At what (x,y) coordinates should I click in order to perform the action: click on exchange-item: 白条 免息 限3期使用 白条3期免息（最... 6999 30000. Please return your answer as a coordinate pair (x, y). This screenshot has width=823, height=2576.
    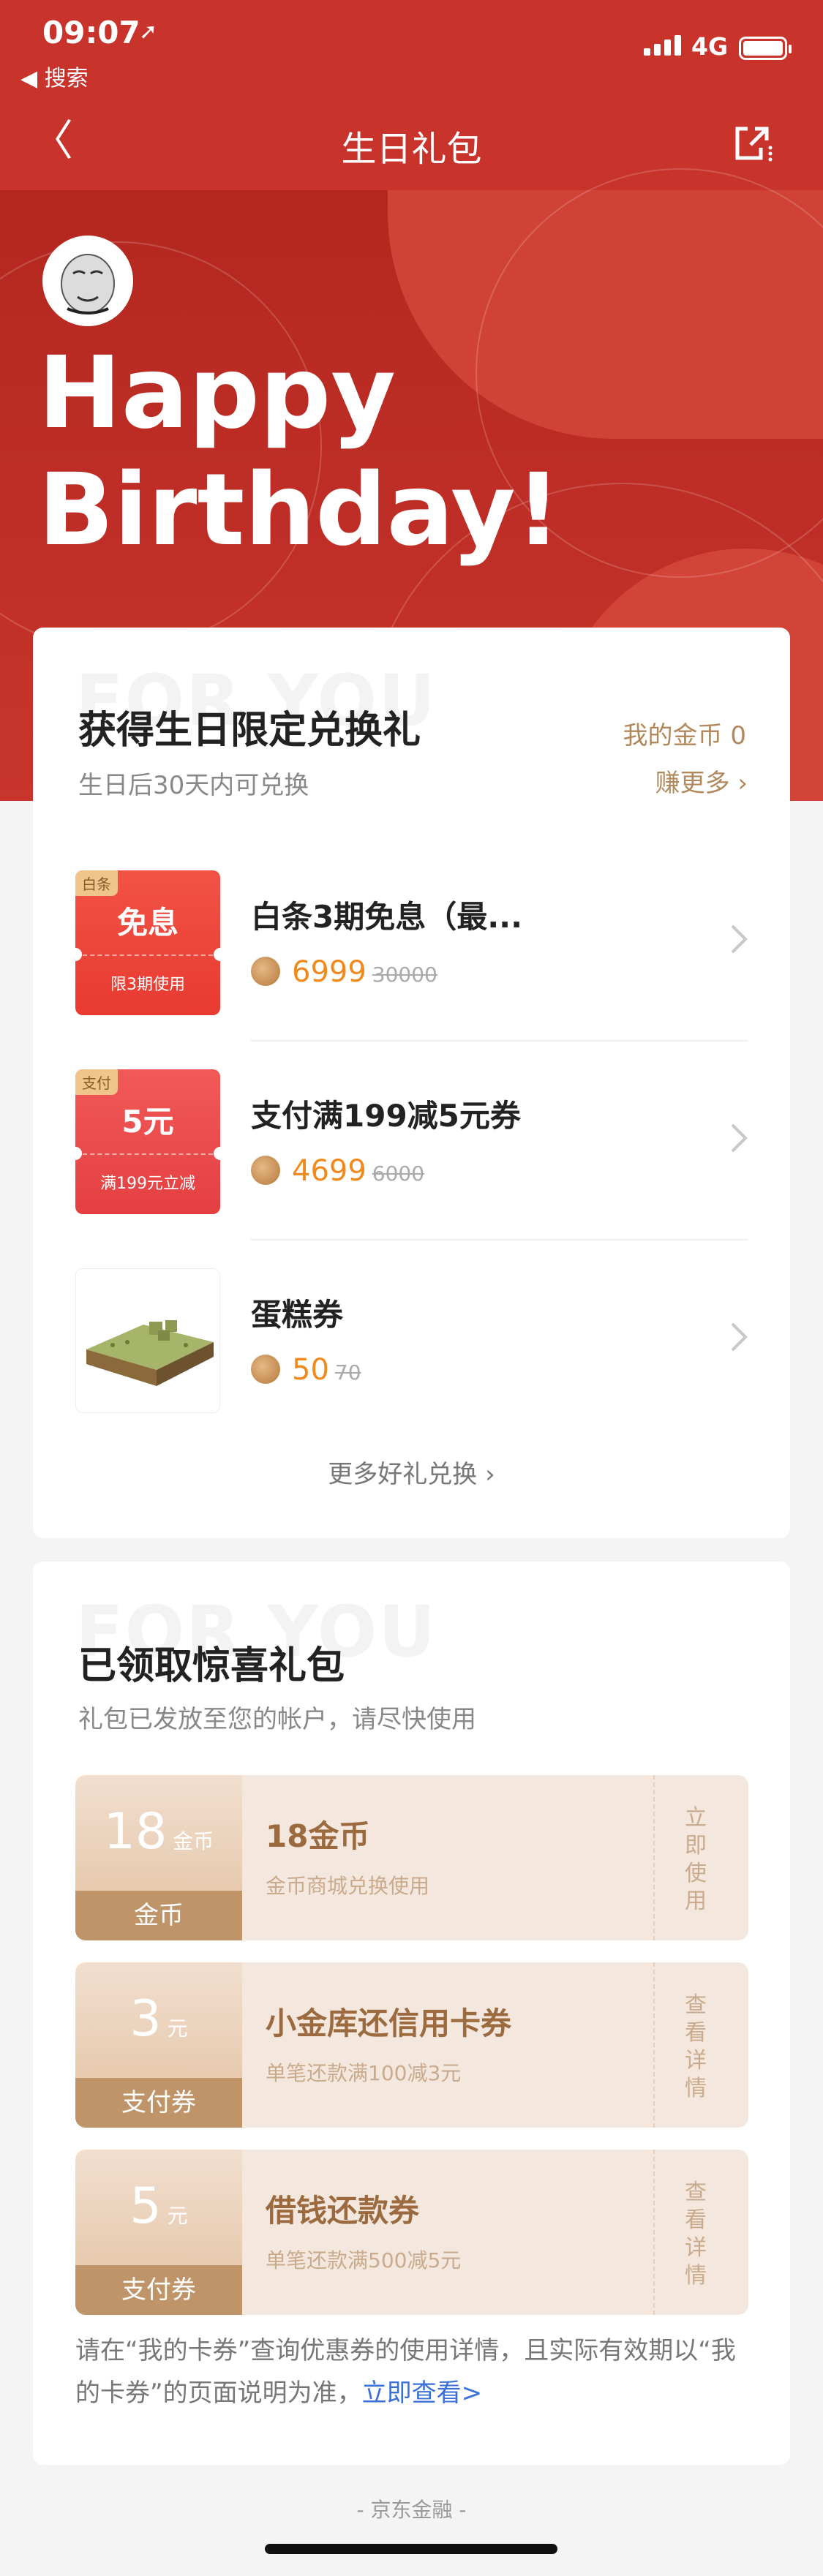
    Looking at the image, I should click on (411, 943).